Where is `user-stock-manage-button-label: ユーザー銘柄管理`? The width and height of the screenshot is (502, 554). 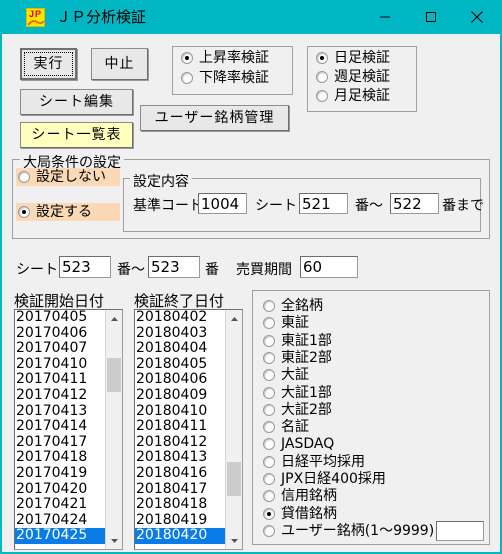 user-stock-manage-button-label: ユーザー銘柄管理 is located at coordinates (214, 118).